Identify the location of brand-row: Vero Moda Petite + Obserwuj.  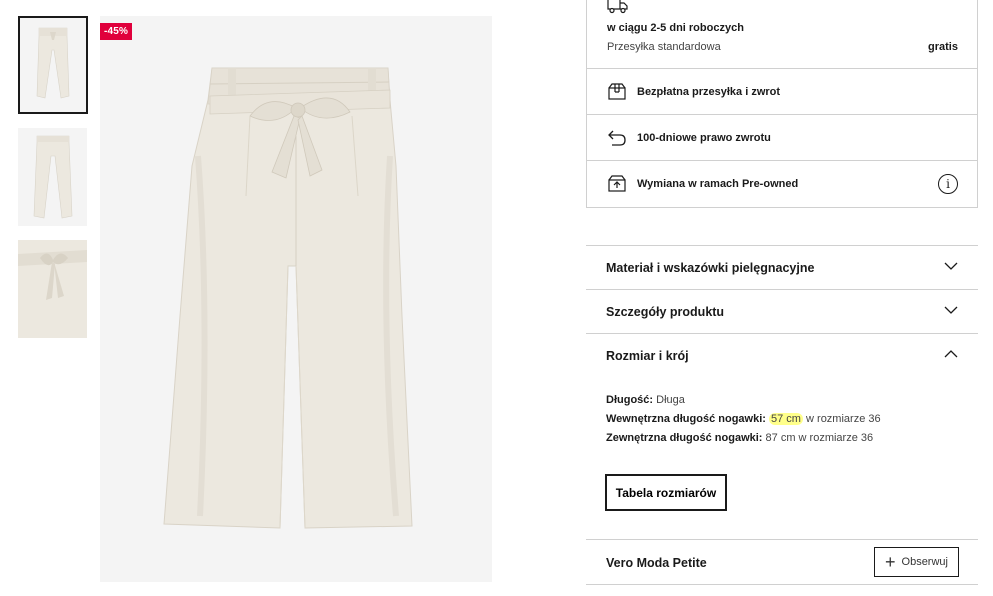
(782, 562).